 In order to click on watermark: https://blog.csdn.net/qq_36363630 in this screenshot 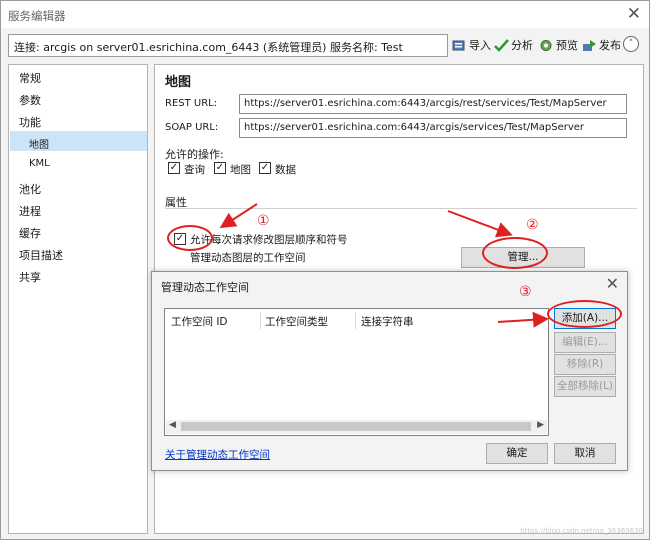, I will do `click(581, 531)`.